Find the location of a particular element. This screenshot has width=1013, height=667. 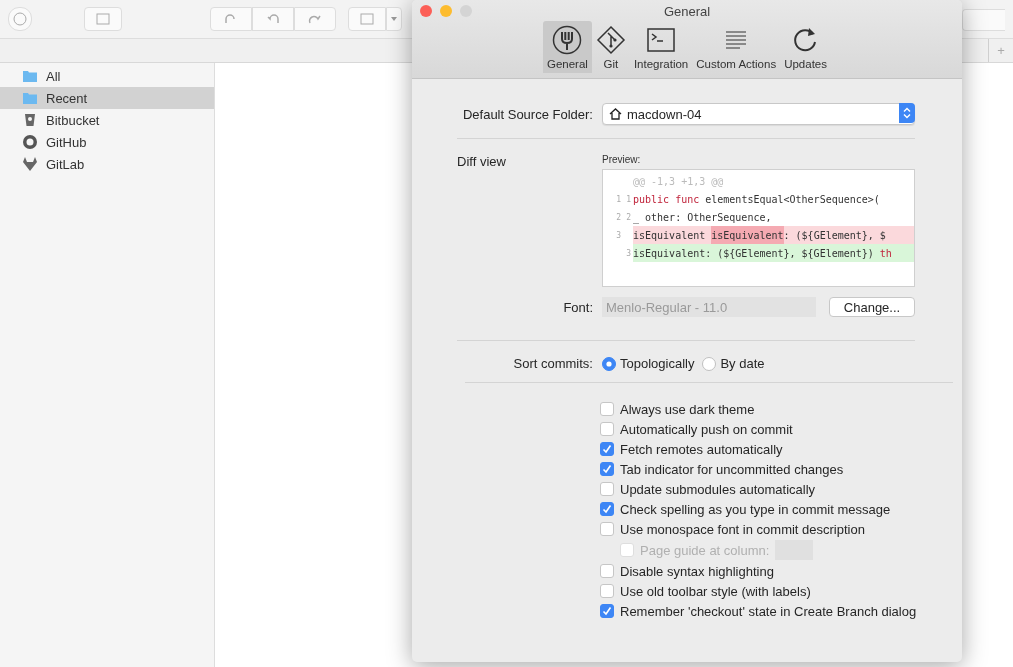

repository-button is located at coordinates (103, 19).